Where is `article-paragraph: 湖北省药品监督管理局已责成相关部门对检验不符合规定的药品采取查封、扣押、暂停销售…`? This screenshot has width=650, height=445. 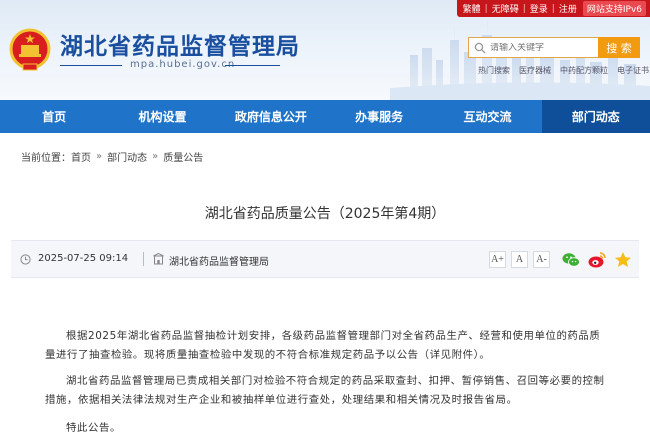
article-paragraph: 湖北省药品监督管理局已责成相关部门对检验不符合规定的药品采取查封、扣押、暂停销售… is located at coordinates (325, 390).